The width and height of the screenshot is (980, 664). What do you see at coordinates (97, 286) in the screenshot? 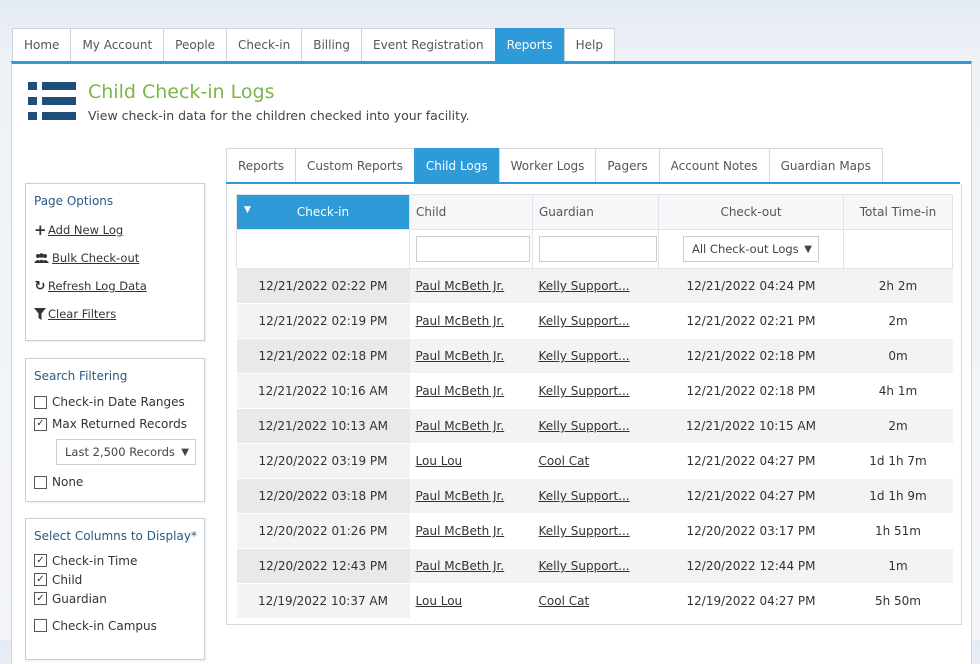
I see `refresh-log-data-label: Refresh Log Data` at bounding box center [97, 286].